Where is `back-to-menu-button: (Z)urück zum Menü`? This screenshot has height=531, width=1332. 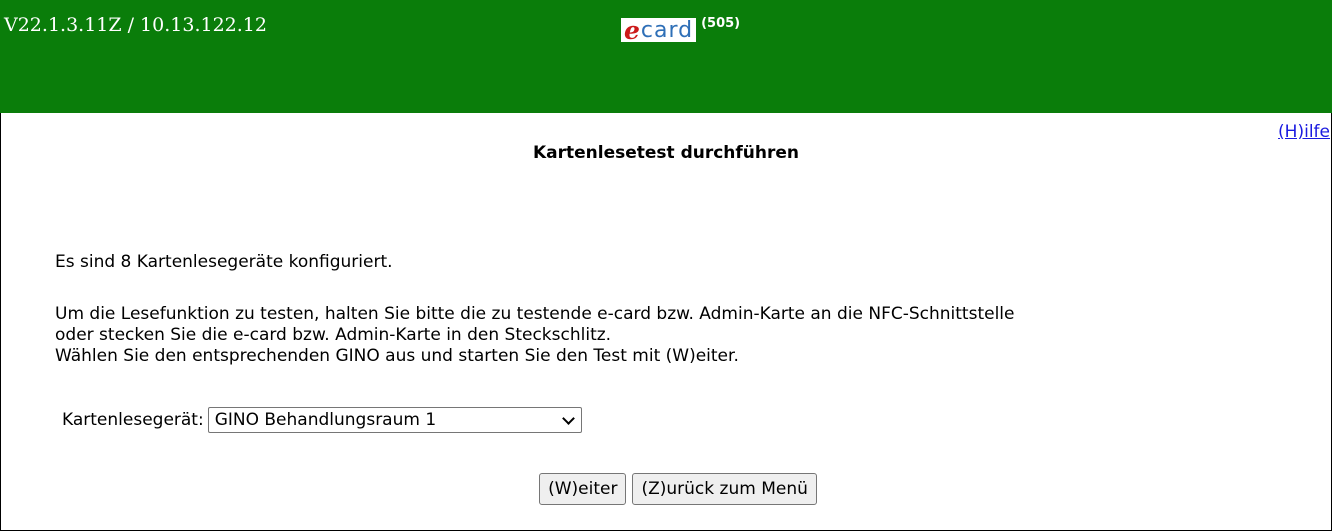
back-to-menu-button: (Z)urück zum Menü is located at coordinates (724, 489).